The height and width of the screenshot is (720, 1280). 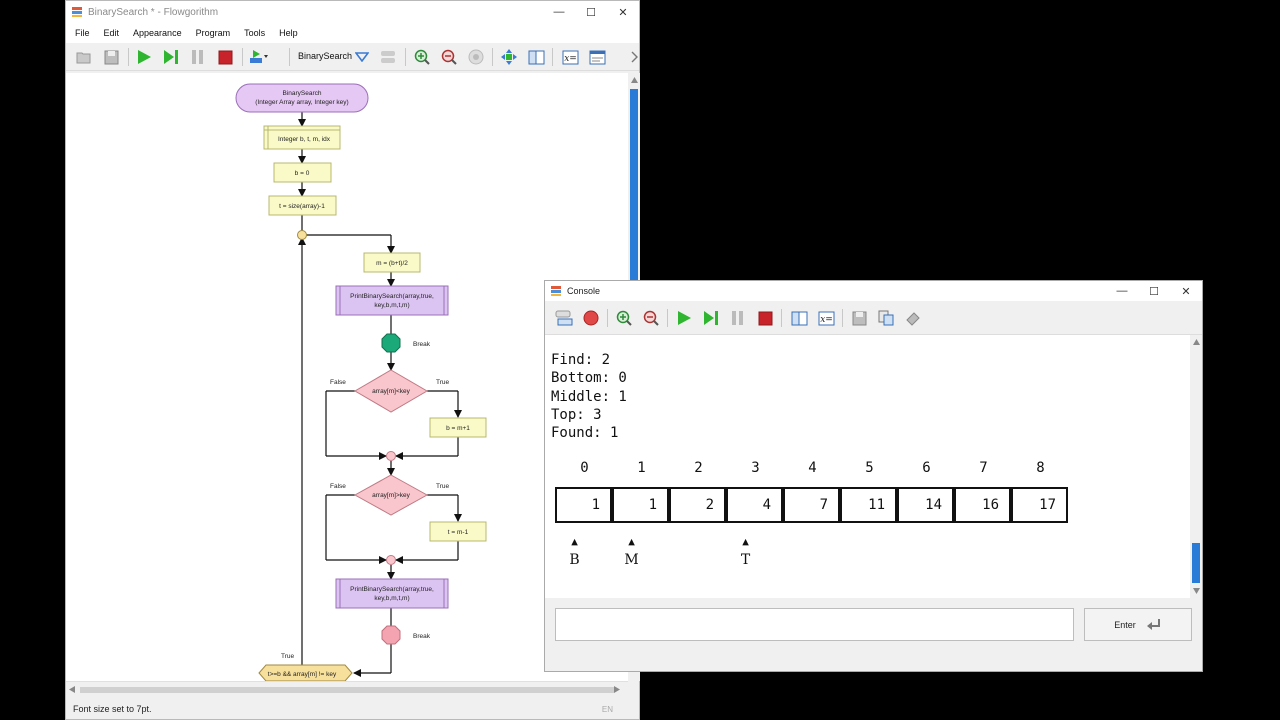 What do you see at coordinates (301, 93) in the screenshot?
I see `start-terminal-name: BinarySearch` at bounding box center [301, 93].